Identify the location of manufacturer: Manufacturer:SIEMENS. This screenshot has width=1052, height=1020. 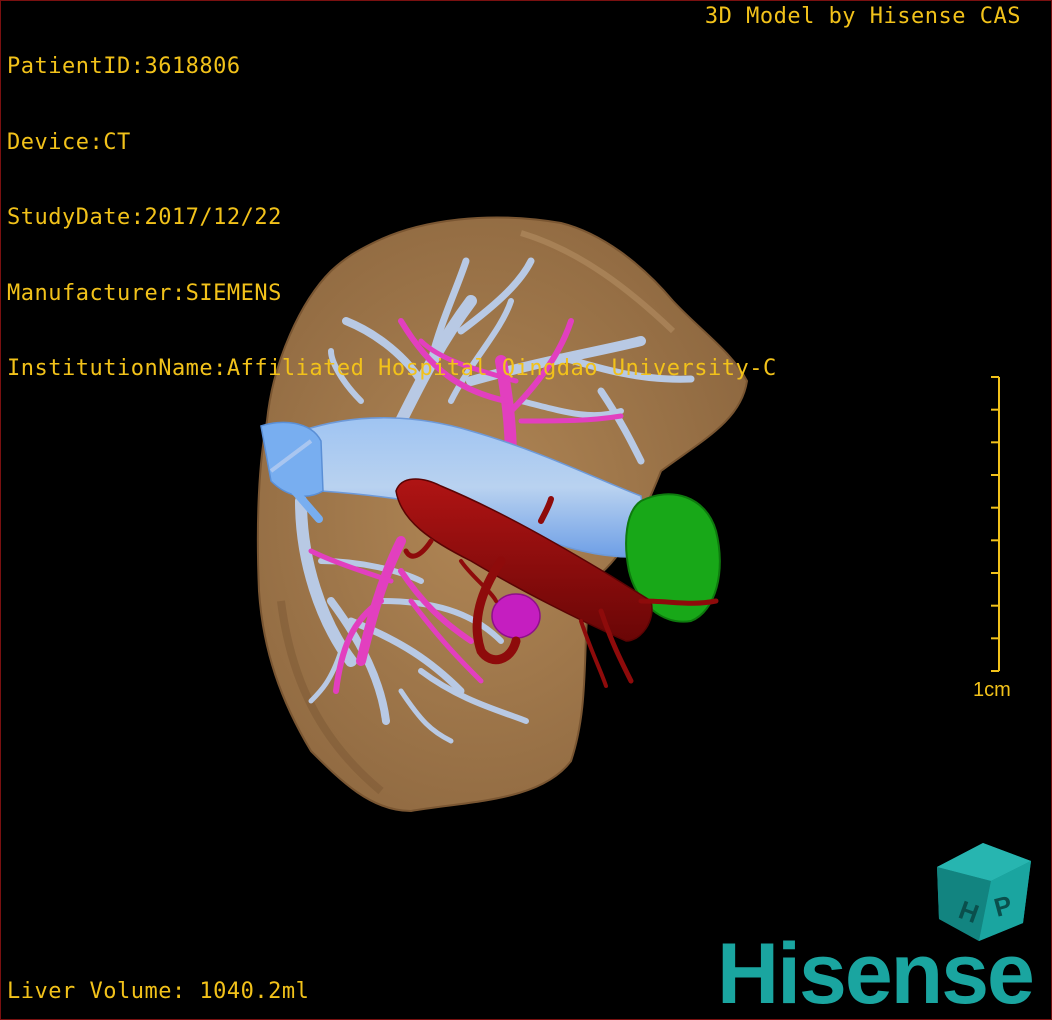
(144, 293).